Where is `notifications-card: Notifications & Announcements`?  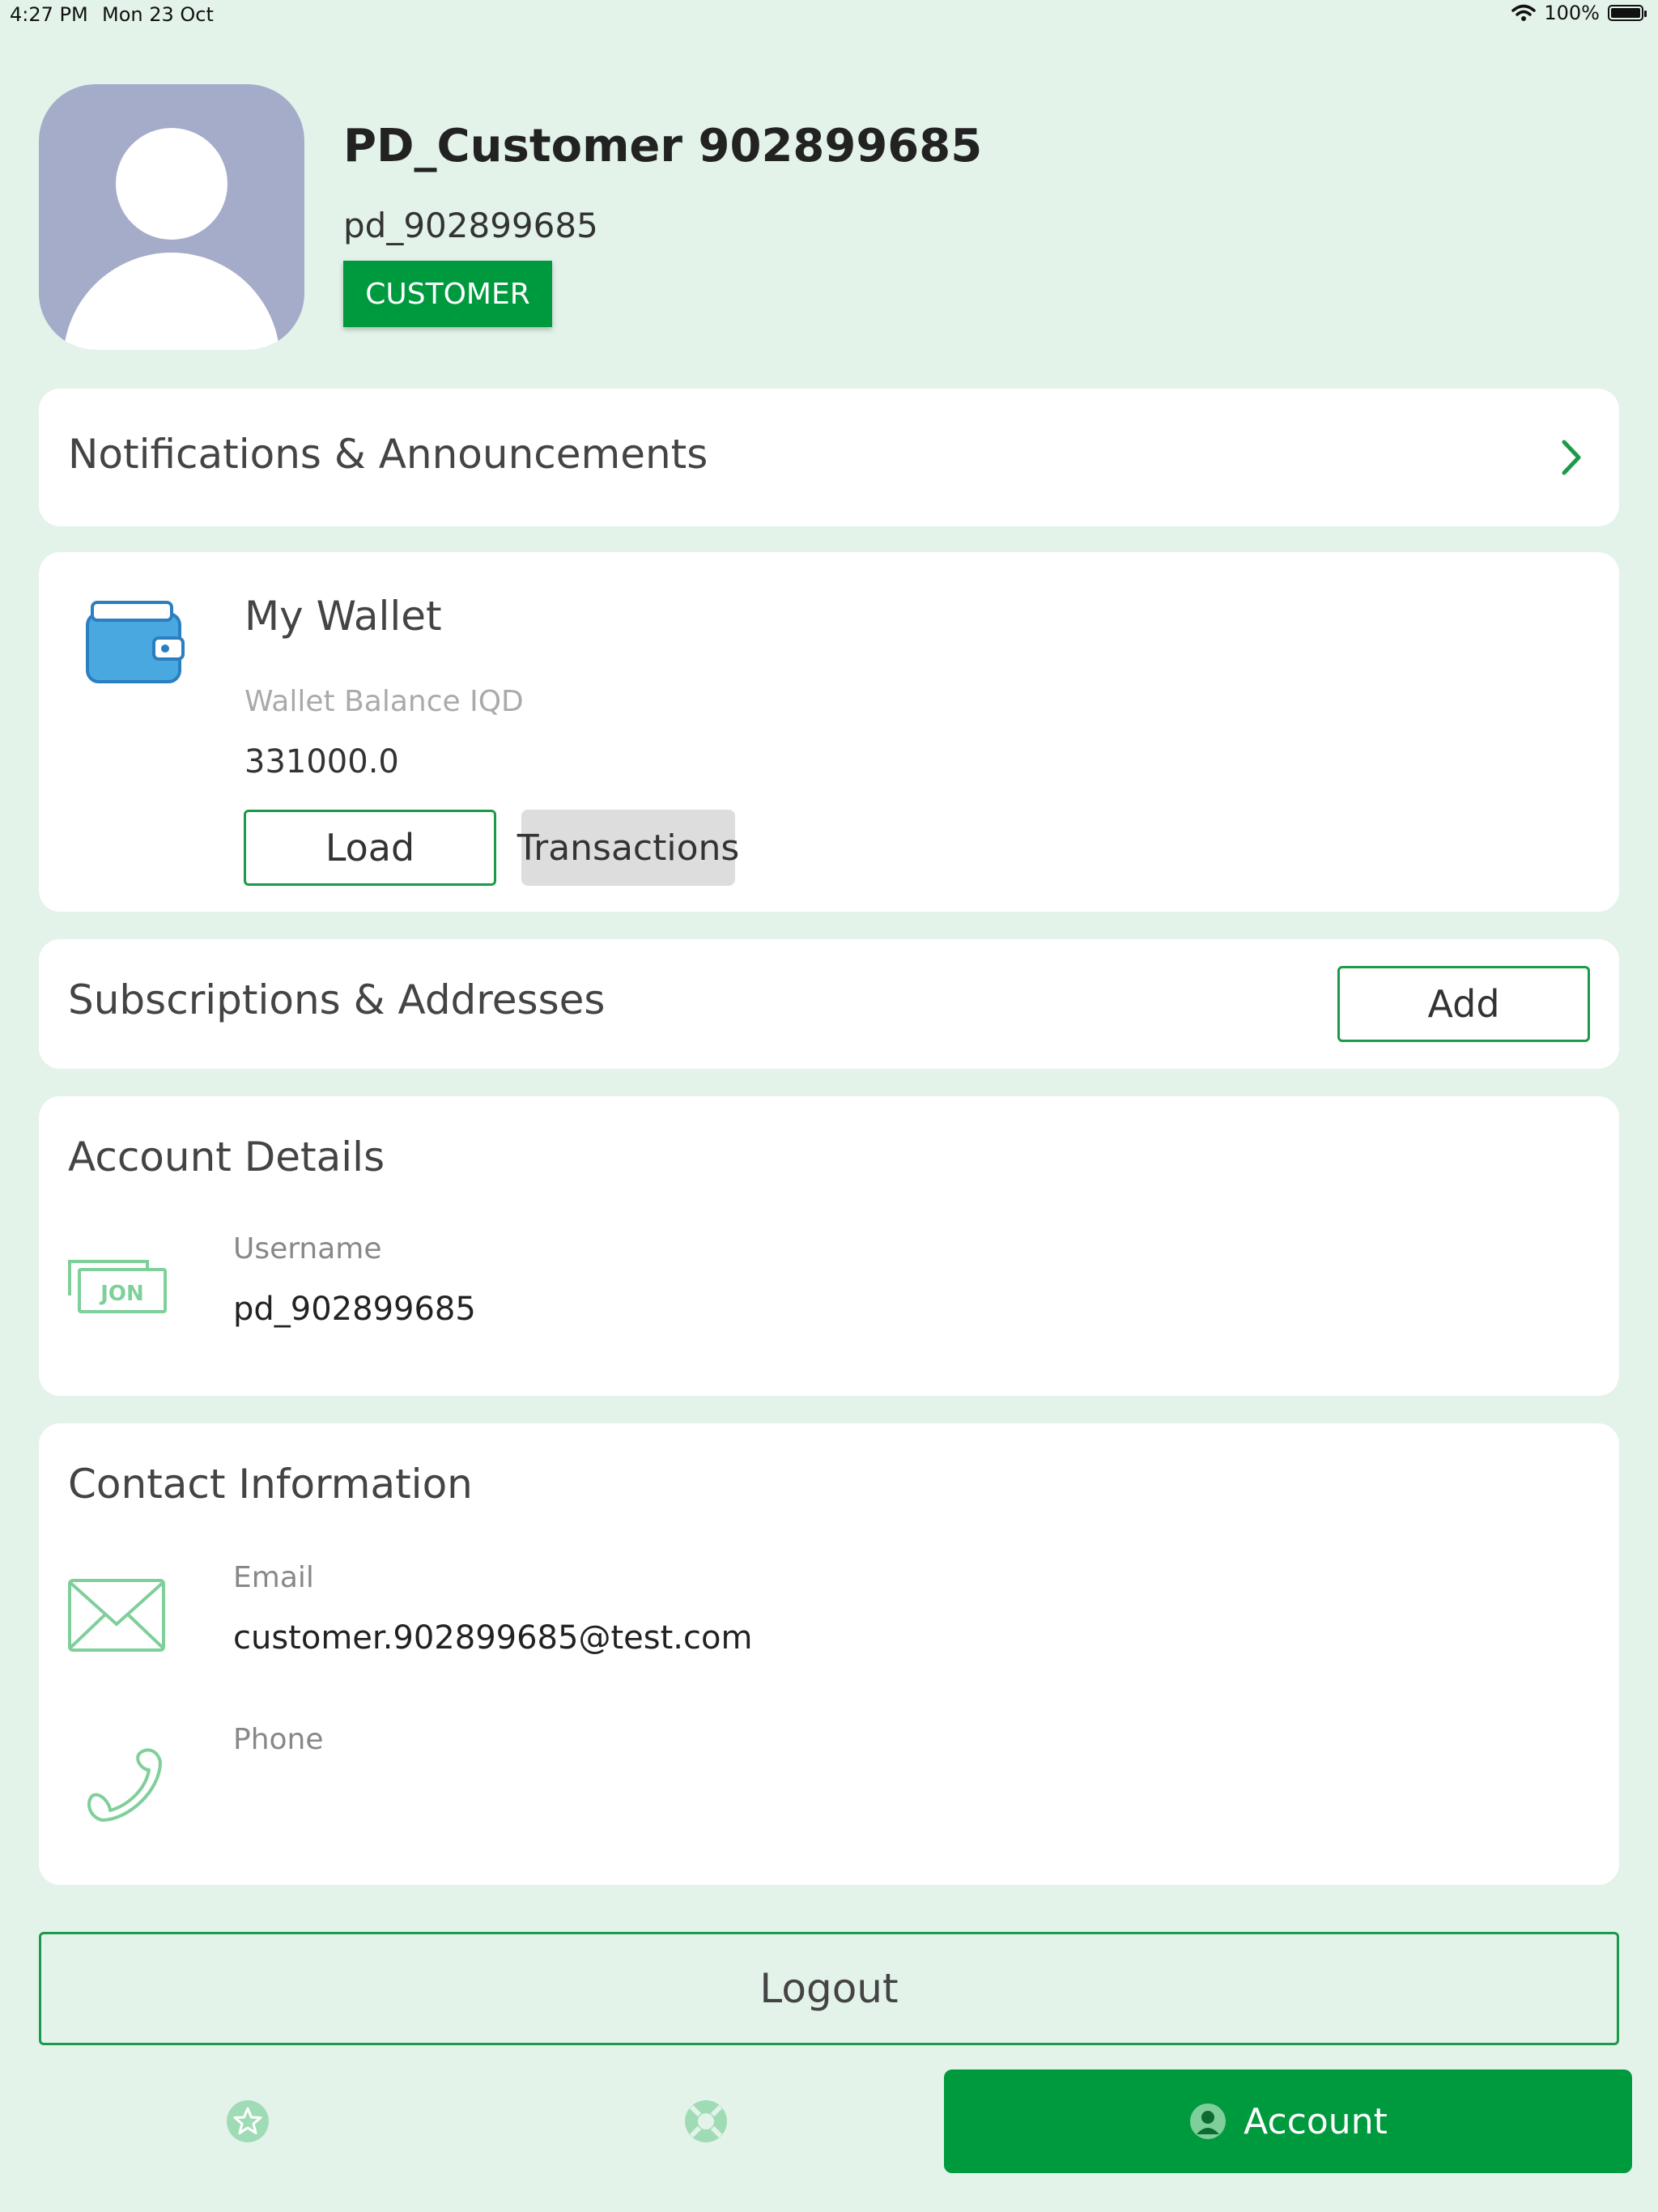 notifications-card: Notifications & Announcements is located at coordinates (829, 458).